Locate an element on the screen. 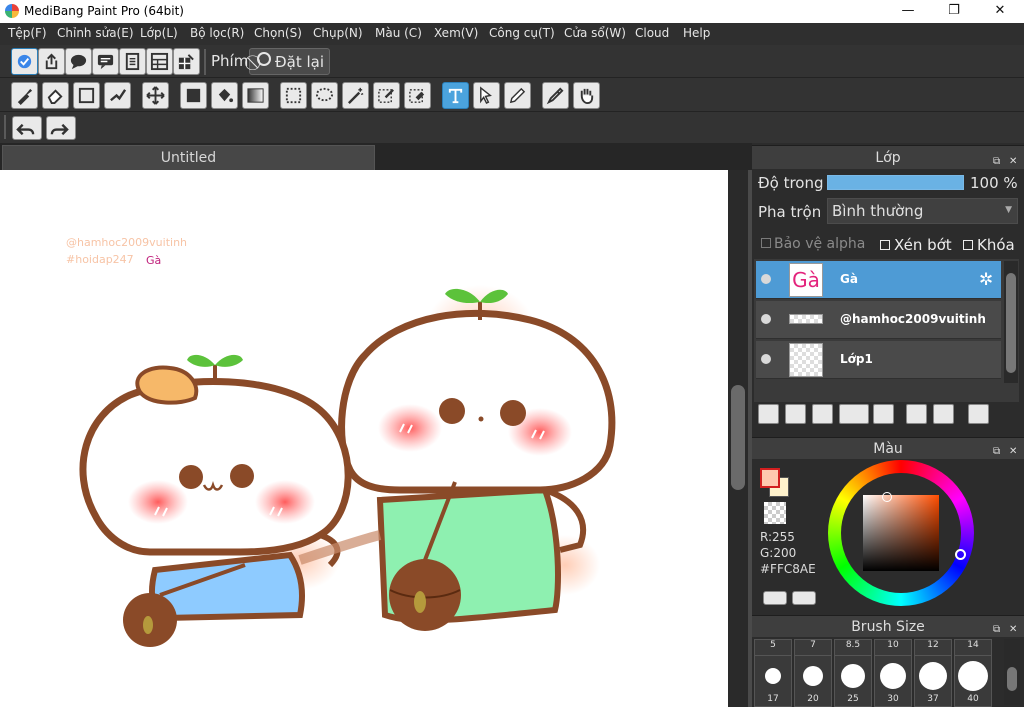 The height and width of the screenshot is (707, 1024). layer-item-lop1: Lớp1 is located at coordinates (878, 360).